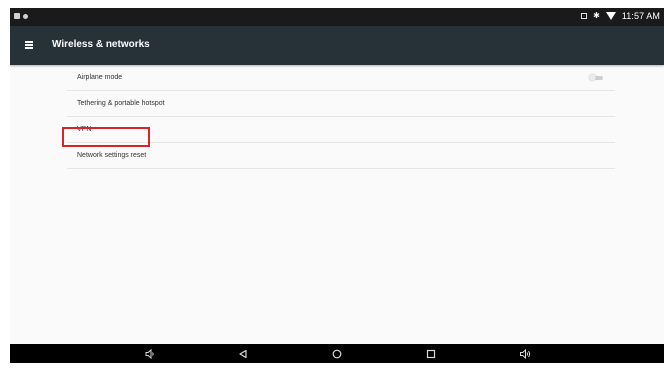  What do you see at coordinates (21, 16) in the screenshot?
I see `status-notifications` at bounding box center [21, 16].